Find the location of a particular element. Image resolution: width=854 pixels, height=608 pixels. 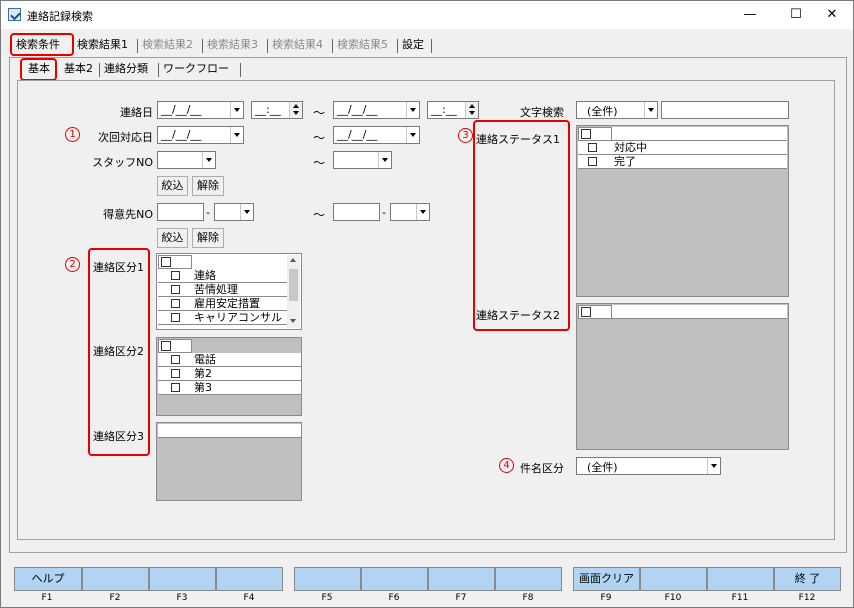

list-item: 完了 is located at coordinates (682, 162).